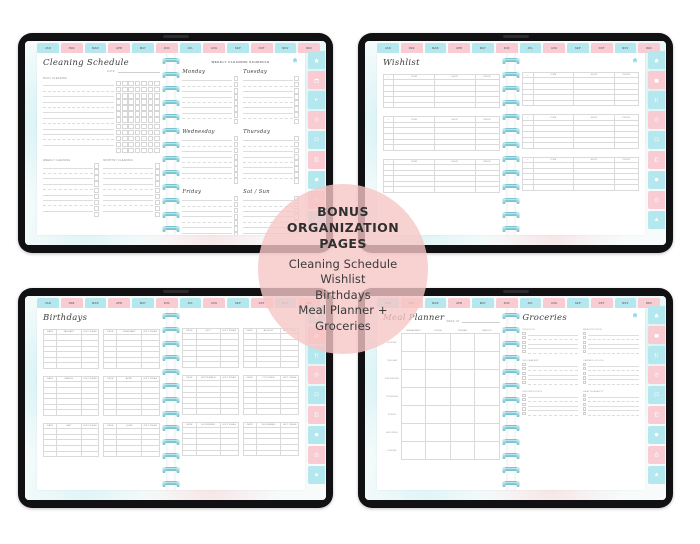  I want to click on frozen-foods-list, so click(550, 404).